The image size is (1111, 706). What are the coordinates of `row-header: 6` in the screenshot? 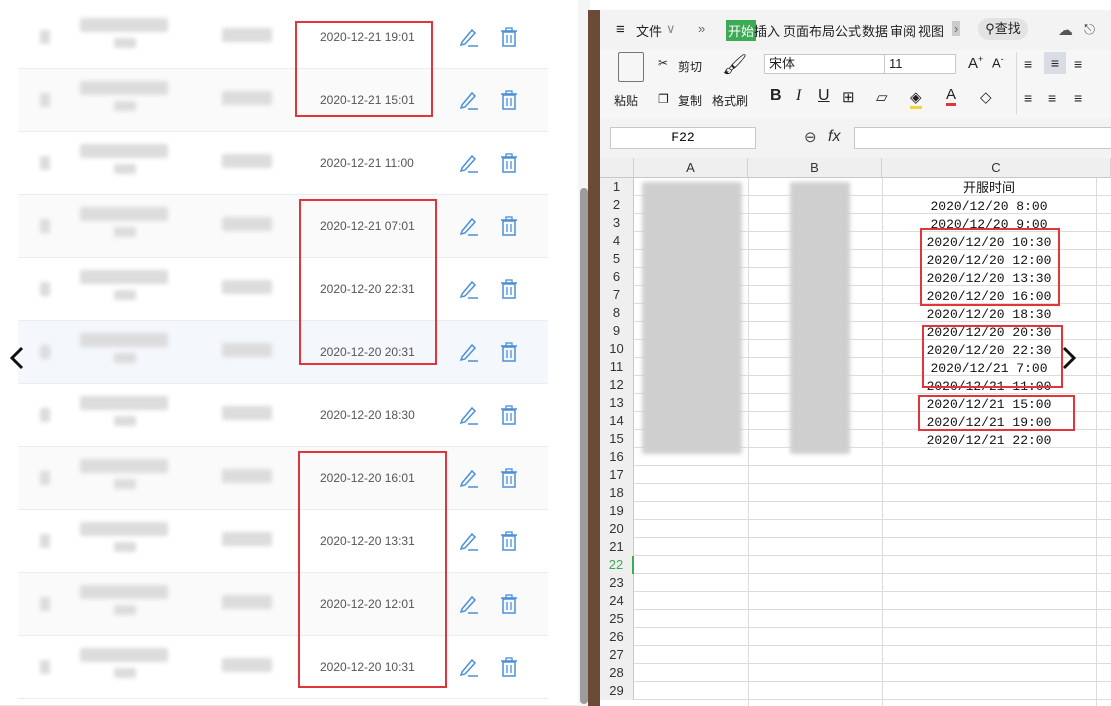 It's located at (617, 277).